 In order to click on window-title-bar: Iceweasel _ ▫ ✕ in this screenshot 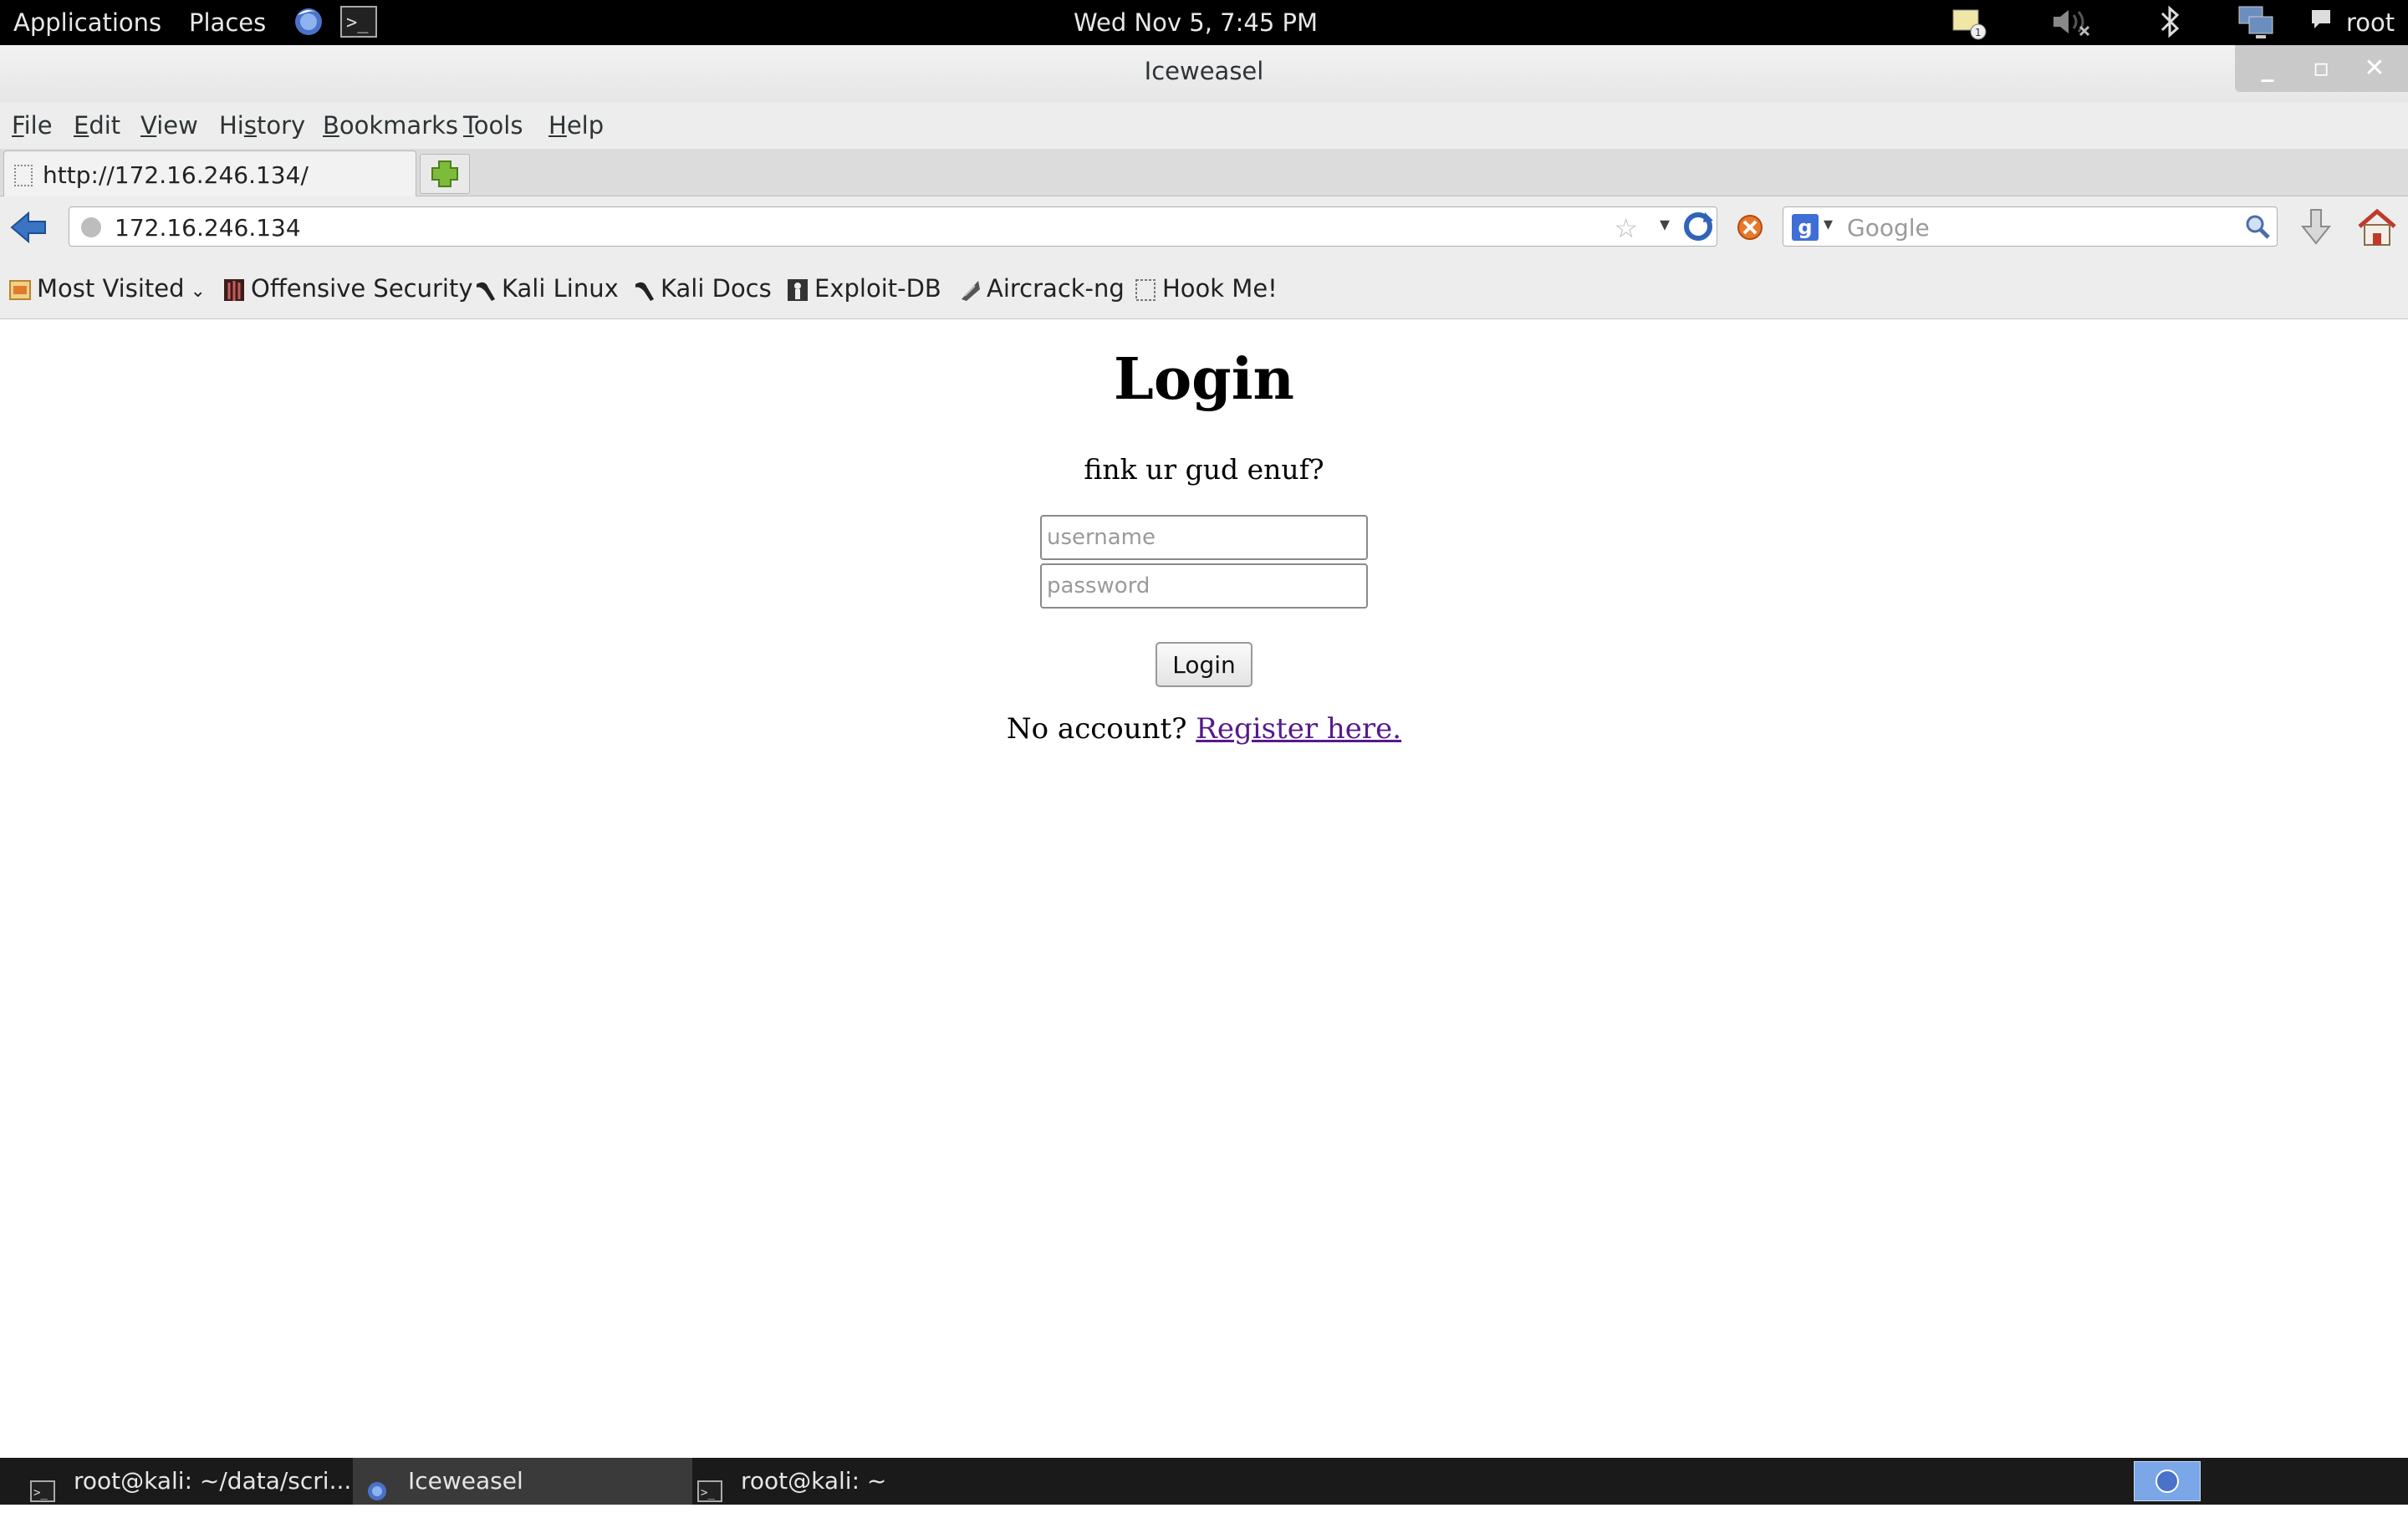, I will do `click(1204, 74)`.